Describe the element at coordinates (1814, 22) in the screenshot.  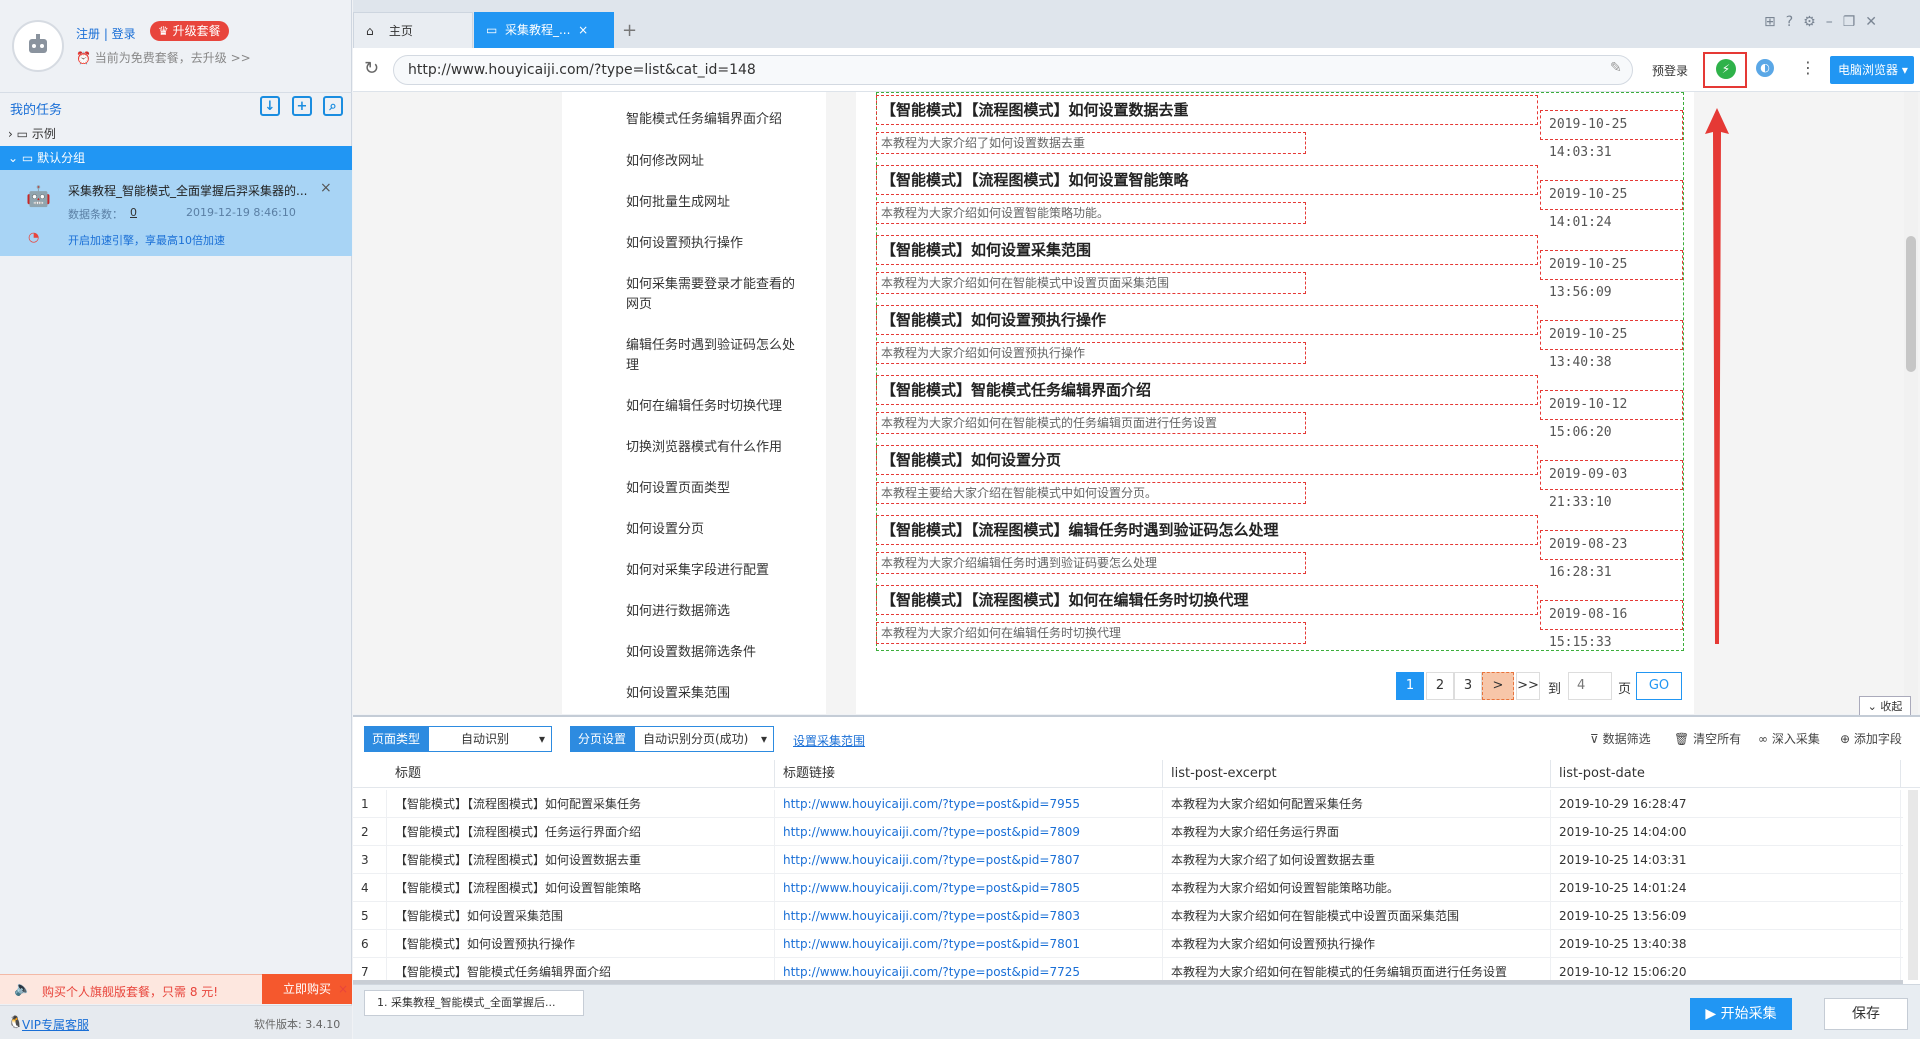
I see `settings-icon: ⚙` at that location.